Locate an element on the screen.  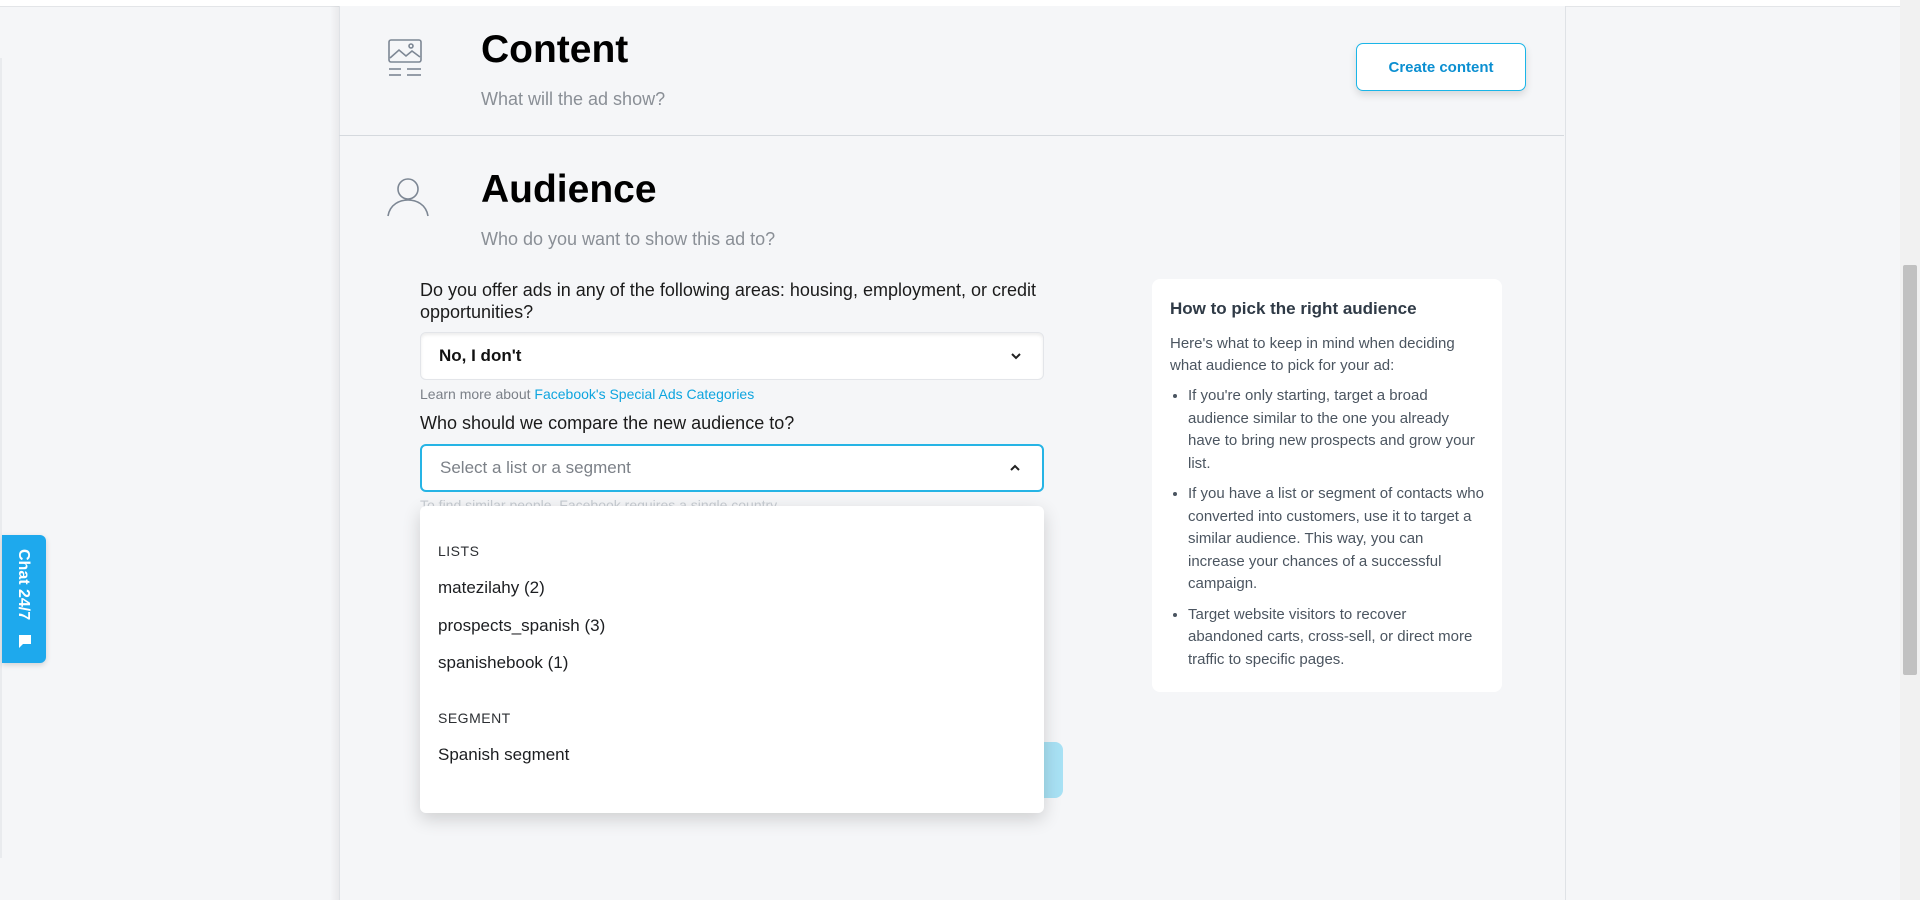
lists-group-header: LISTS is located at coordinates (459, 551).